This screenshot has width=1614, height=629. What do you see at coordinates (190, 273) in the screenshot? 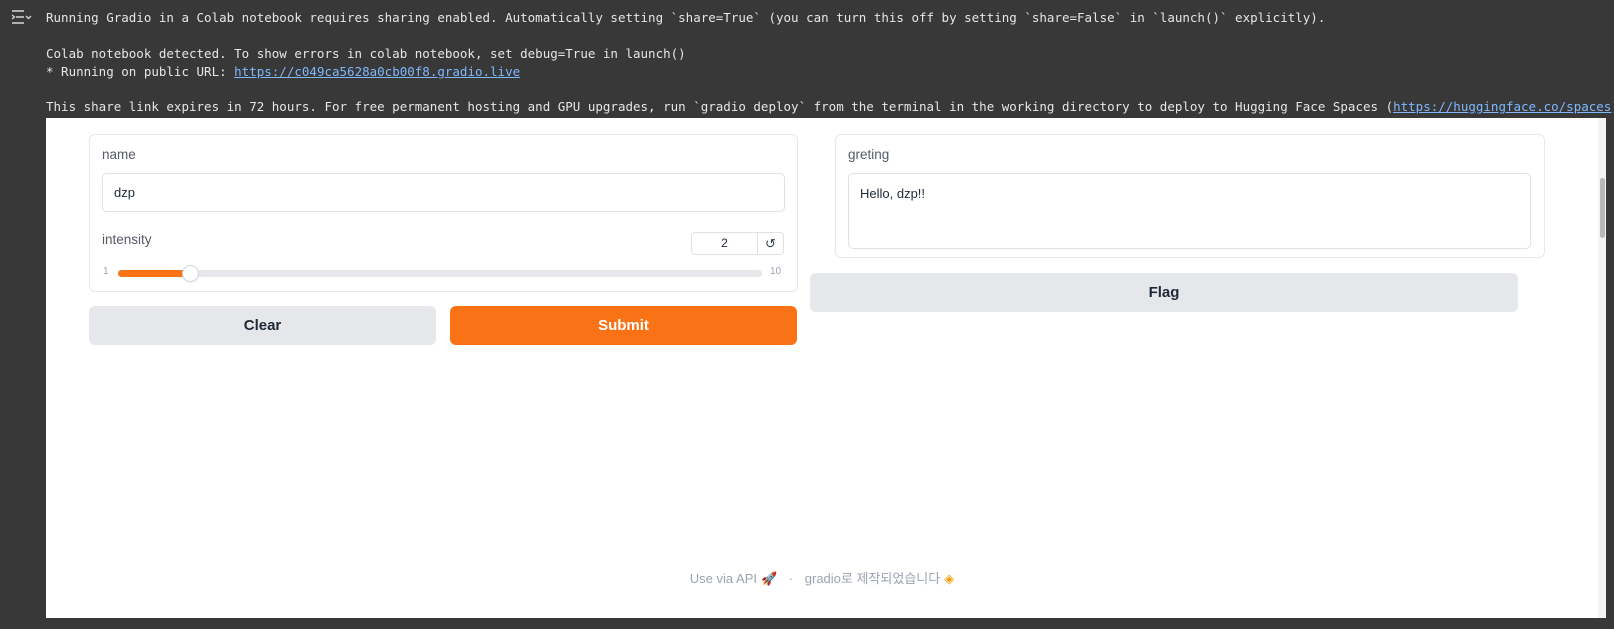
I see `intensity-slider-handle` at bounding box center [190, 273].